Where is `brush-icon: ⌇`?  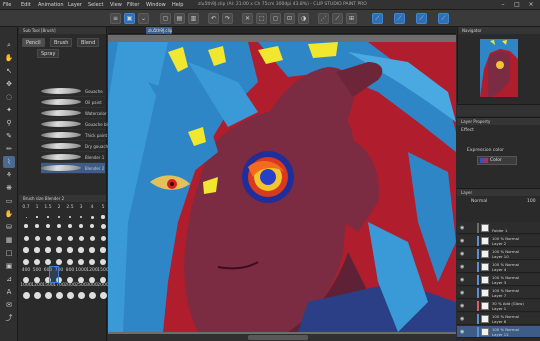 brush-icon: ⌇ is located at coordinates (9, 162).